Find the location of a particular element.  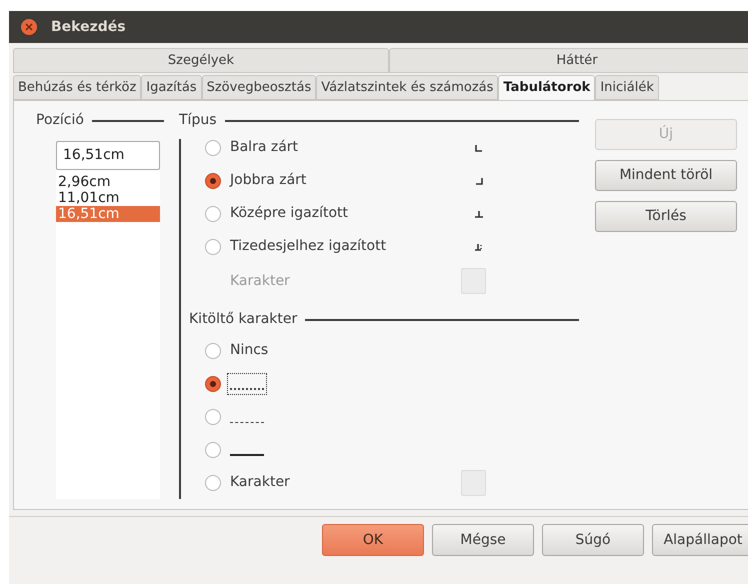

close-icon is located at coordinates (29, 27).